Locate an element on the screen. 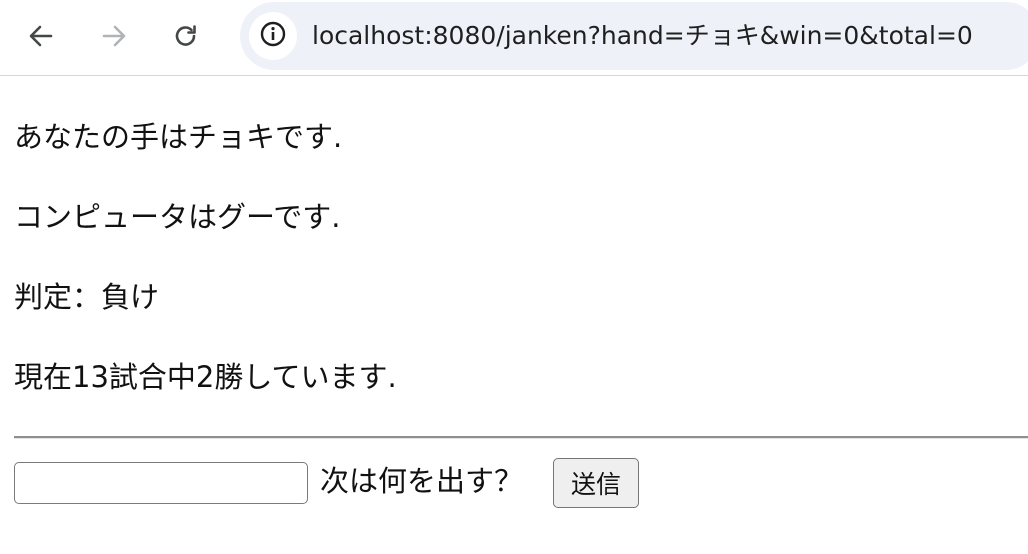  site-info-button is located at coordinates (273, 36).